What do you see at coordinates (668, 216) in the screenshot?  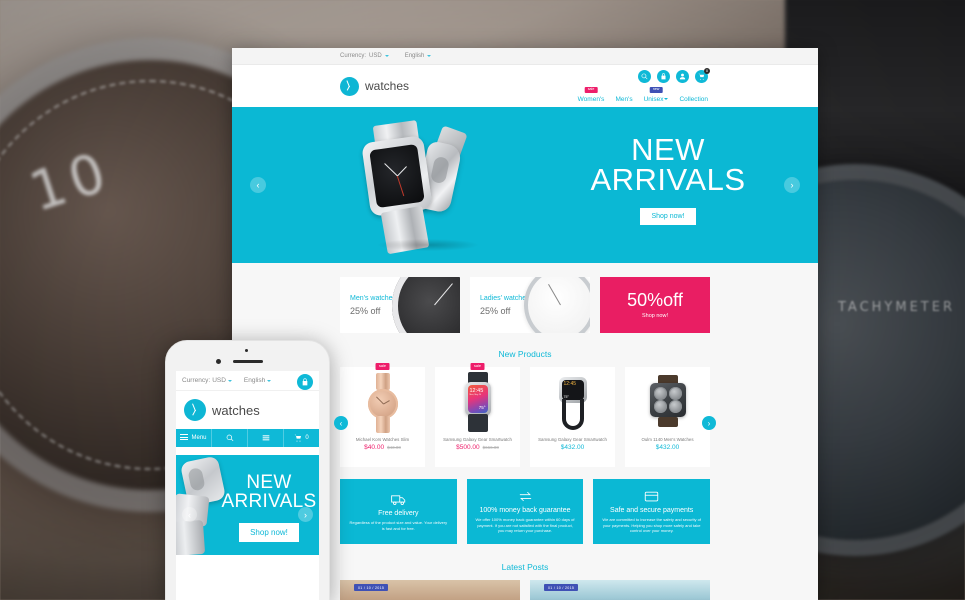 I see `hero-shop-now-button: Shop now!` at bounding box center [668, 216].